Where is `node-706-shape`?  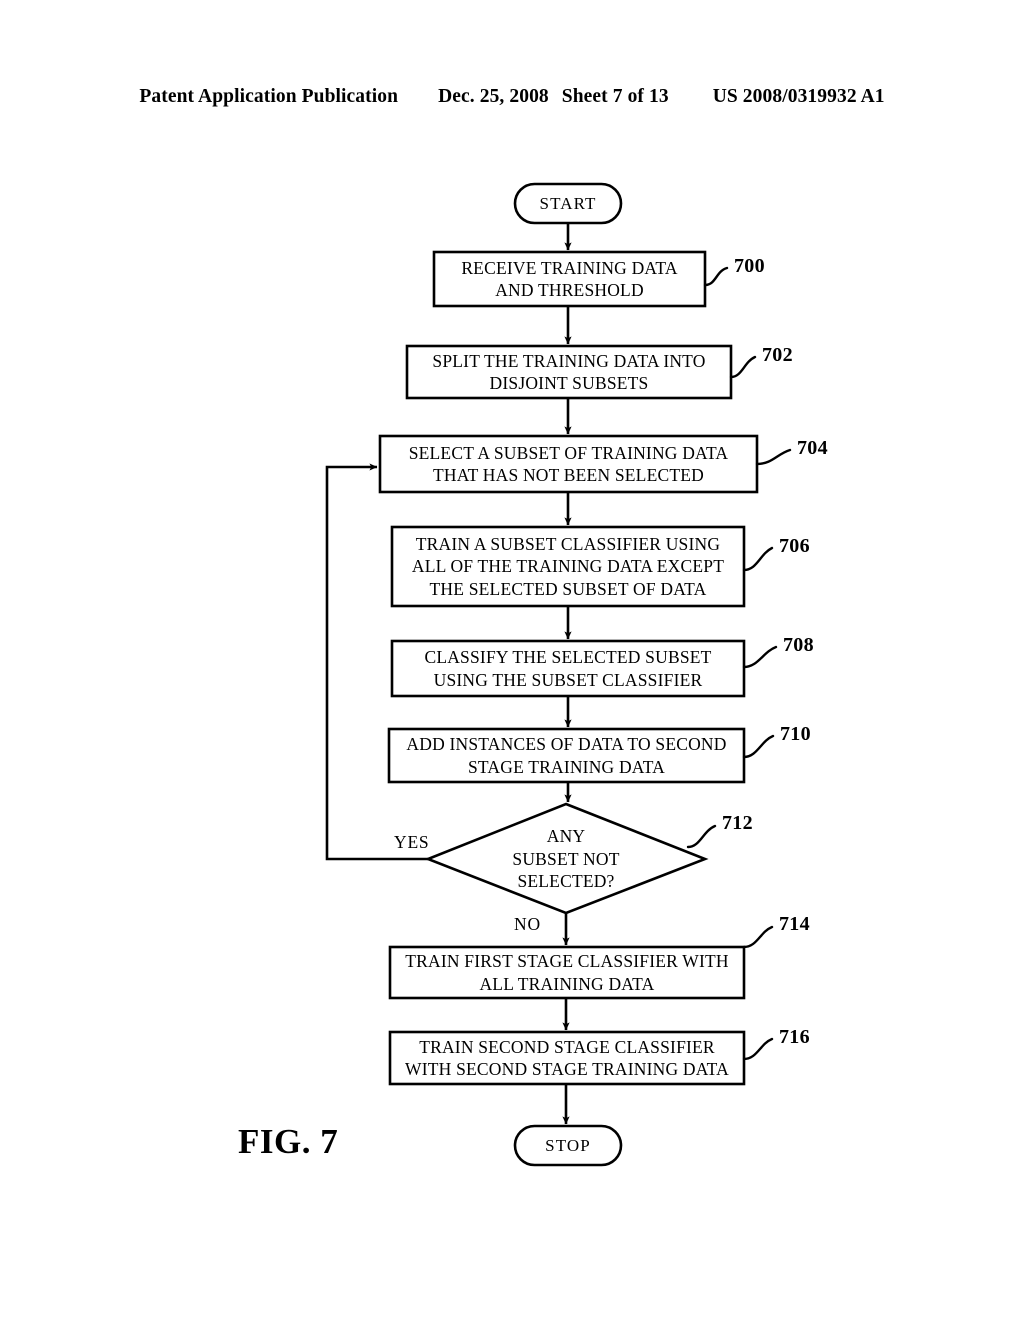
node-706-shape is located at coordinates (568, 566).